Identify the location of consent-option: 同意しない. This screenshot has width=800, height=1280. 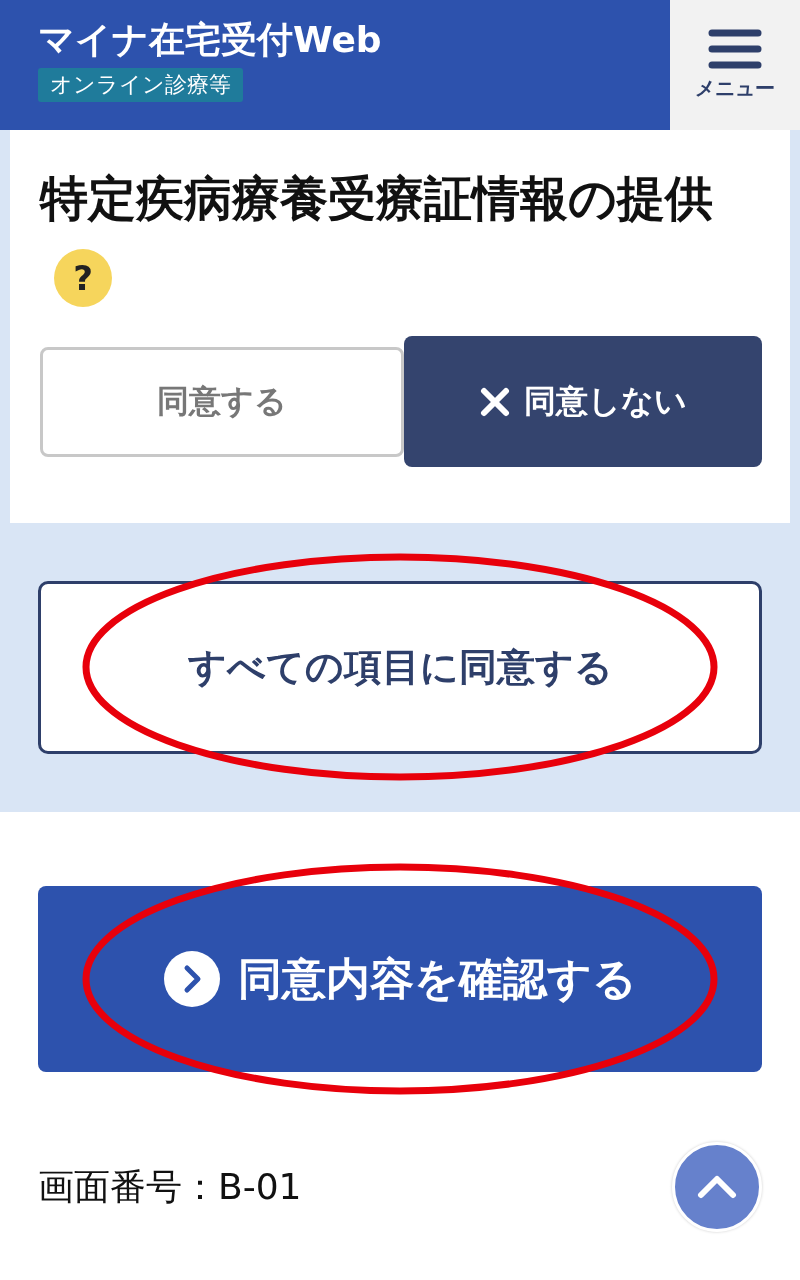
(583, 401).